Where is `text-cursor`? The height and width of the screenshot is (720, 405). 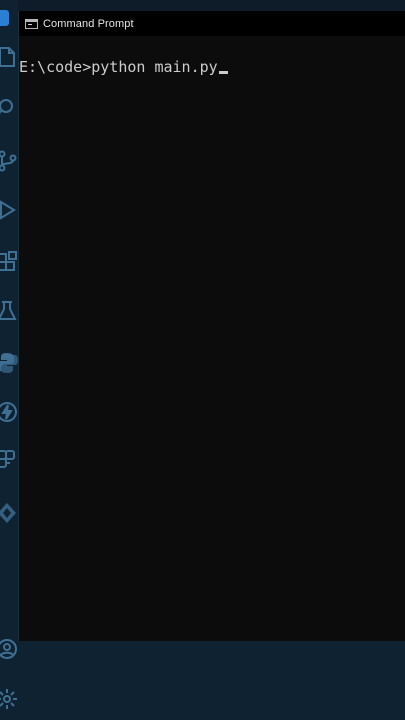
text-cursor is located at coordinates (223, 72).